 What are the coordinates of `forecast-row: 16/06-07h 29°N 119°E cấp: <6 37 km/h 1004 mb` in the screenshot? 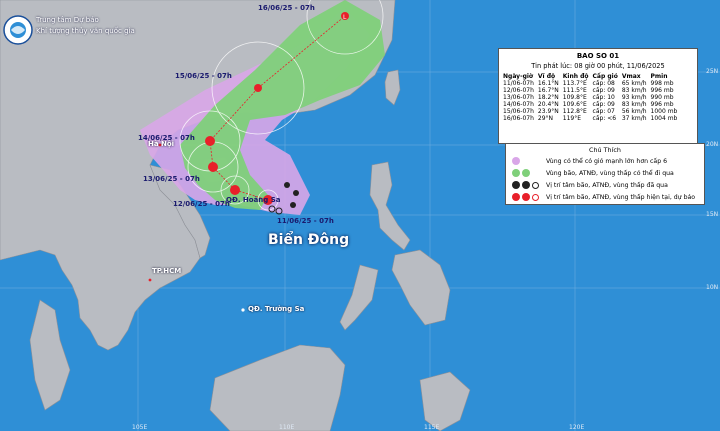 It's located at (590, 118).